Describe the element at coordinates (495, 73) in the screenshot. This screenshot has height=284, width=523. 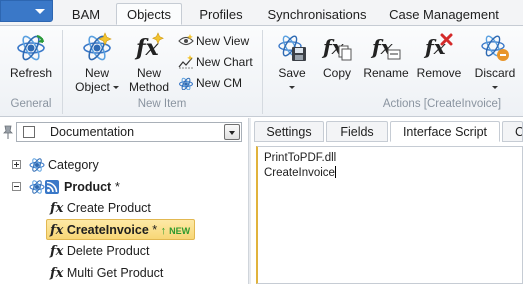
I see `discard-label: Discard` at that location.